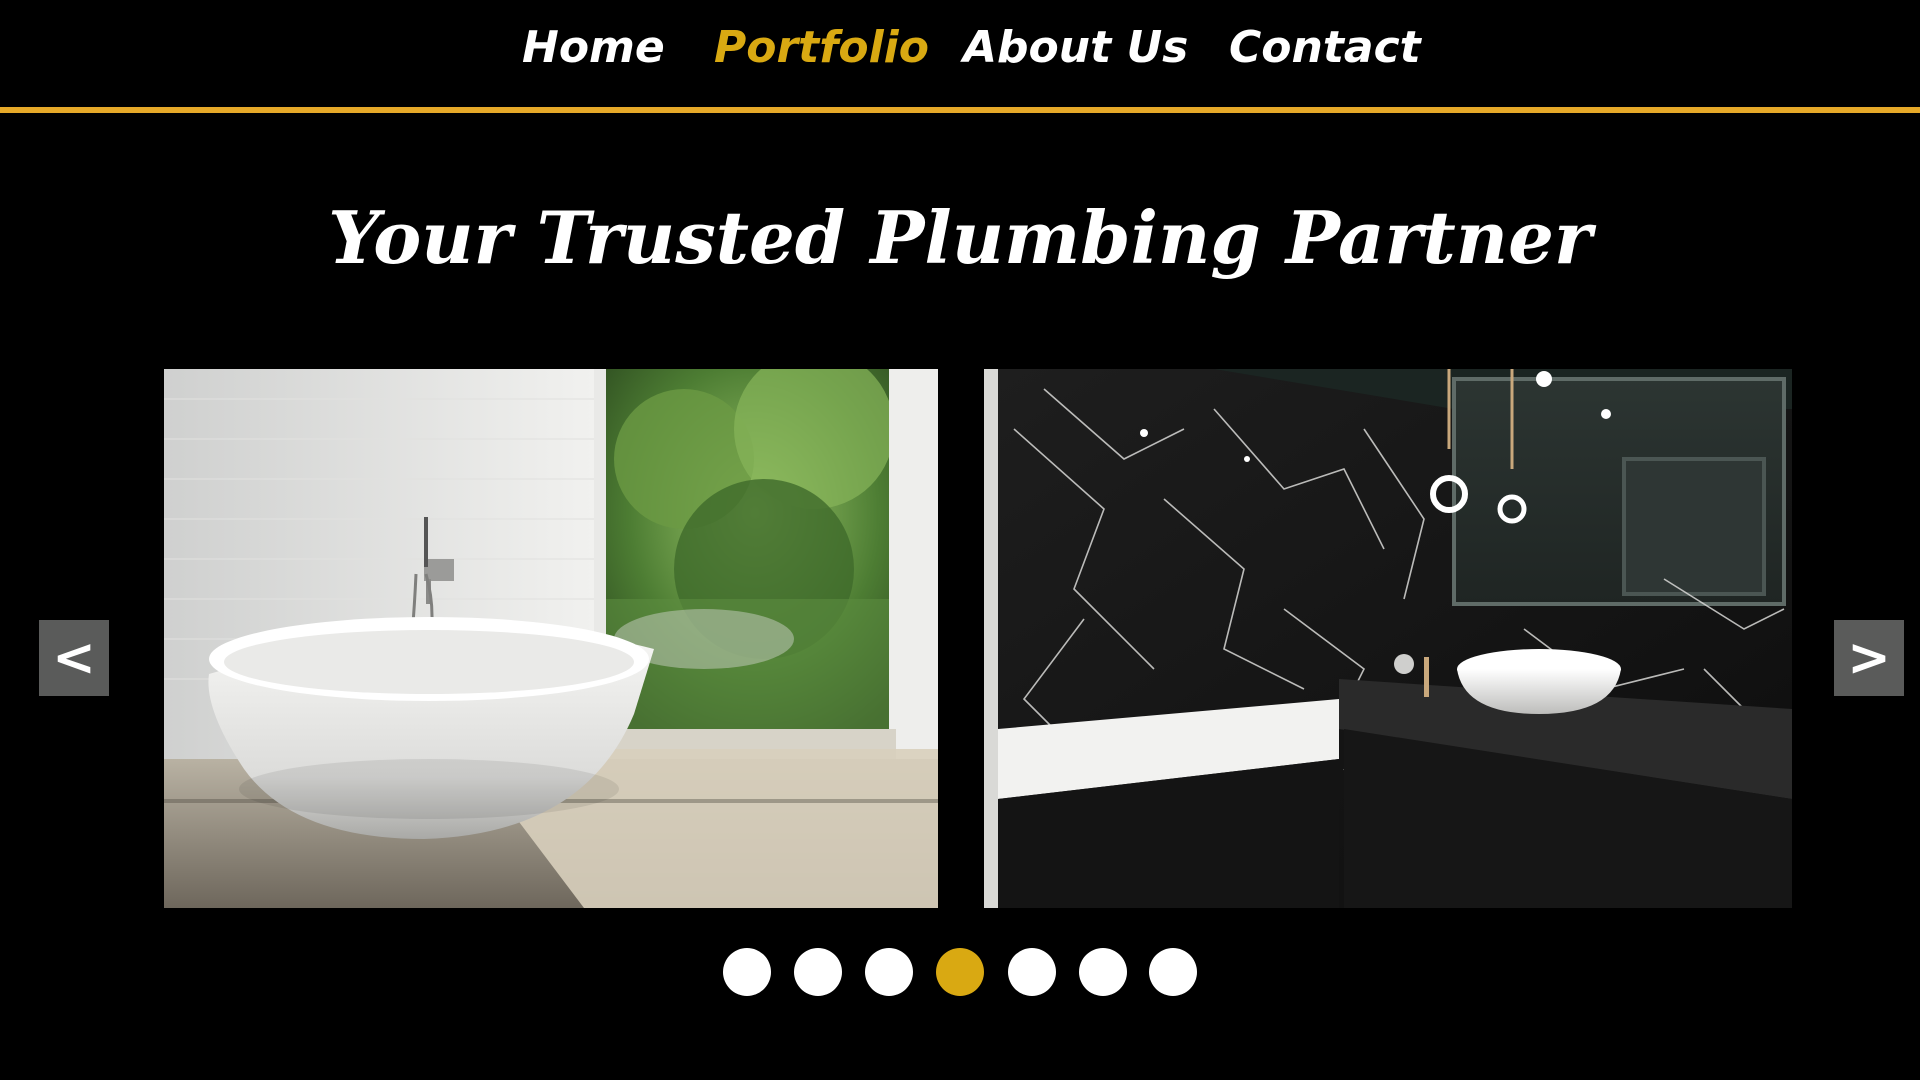 The width and height of the screenshot is (1920, 1080). I want to click on nav-link-about-us: About Us, so click(1075, 48).